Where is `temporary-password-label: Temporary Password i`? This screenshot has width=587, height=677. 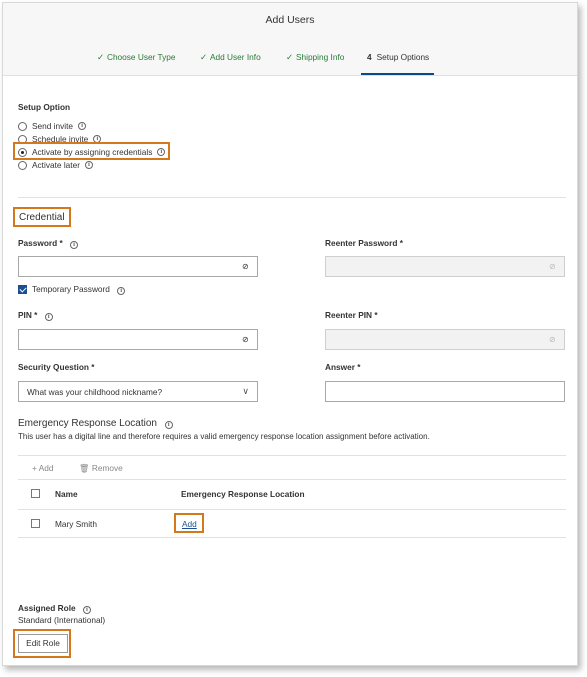
temporary-password-label: Temporary Password i is located at coordinates (79, 289).